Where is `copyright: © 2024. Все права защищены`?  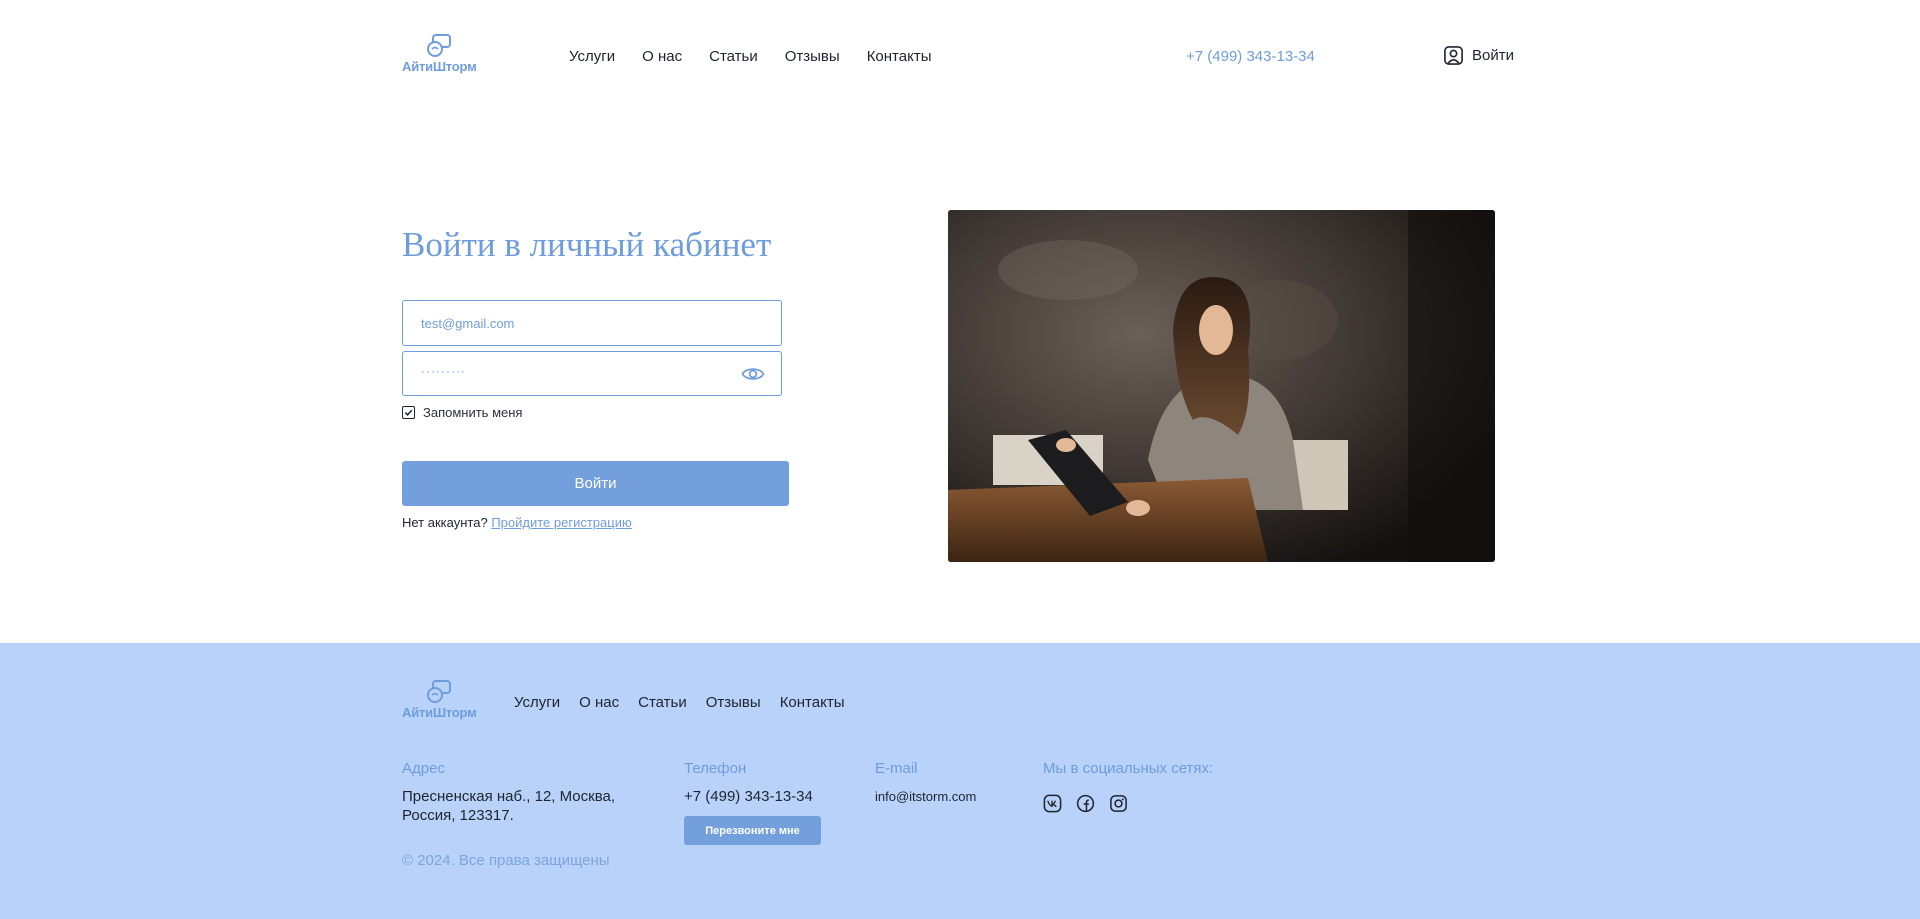 copyright: © 2024. Все права защищены is located at coordinates (506, 860).